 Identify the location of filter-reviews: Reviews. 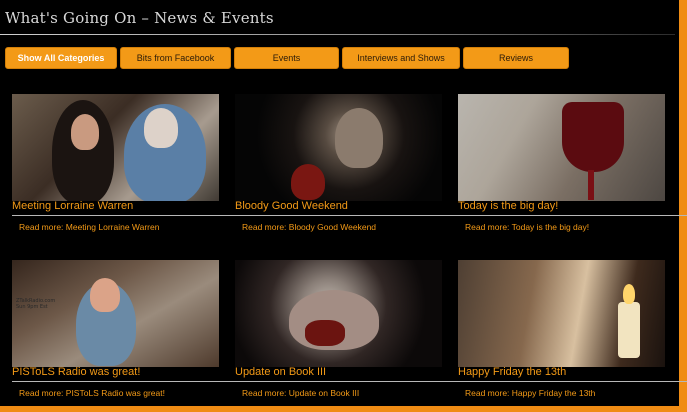
(516, 58).